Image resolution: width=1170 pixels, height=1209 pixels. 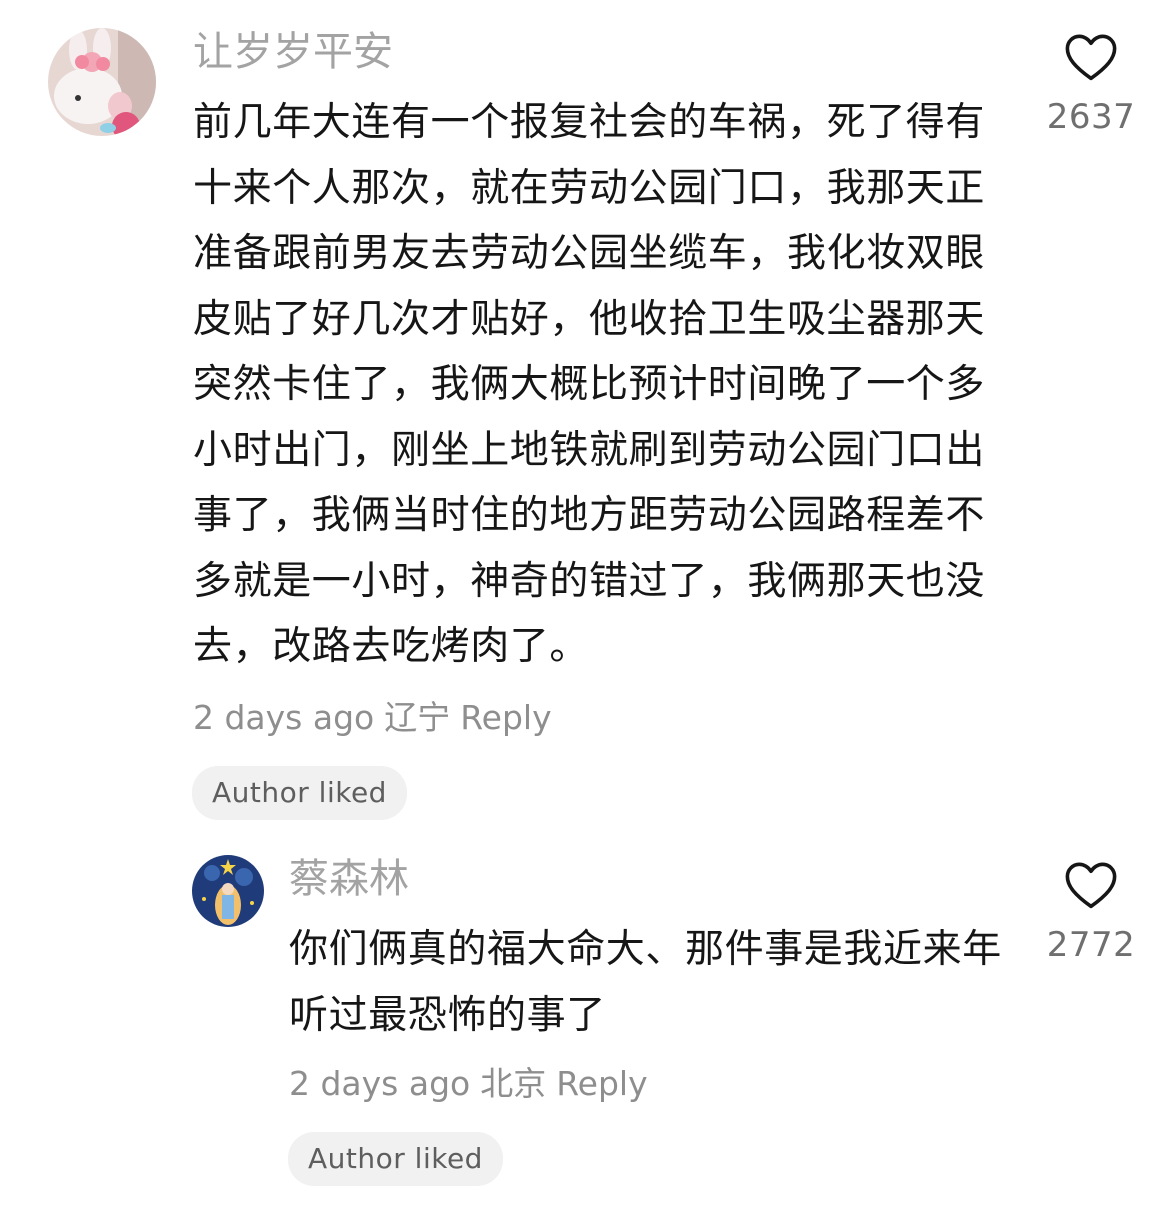 I want to click on like-control: 2637, so click(x=1091, y=85).